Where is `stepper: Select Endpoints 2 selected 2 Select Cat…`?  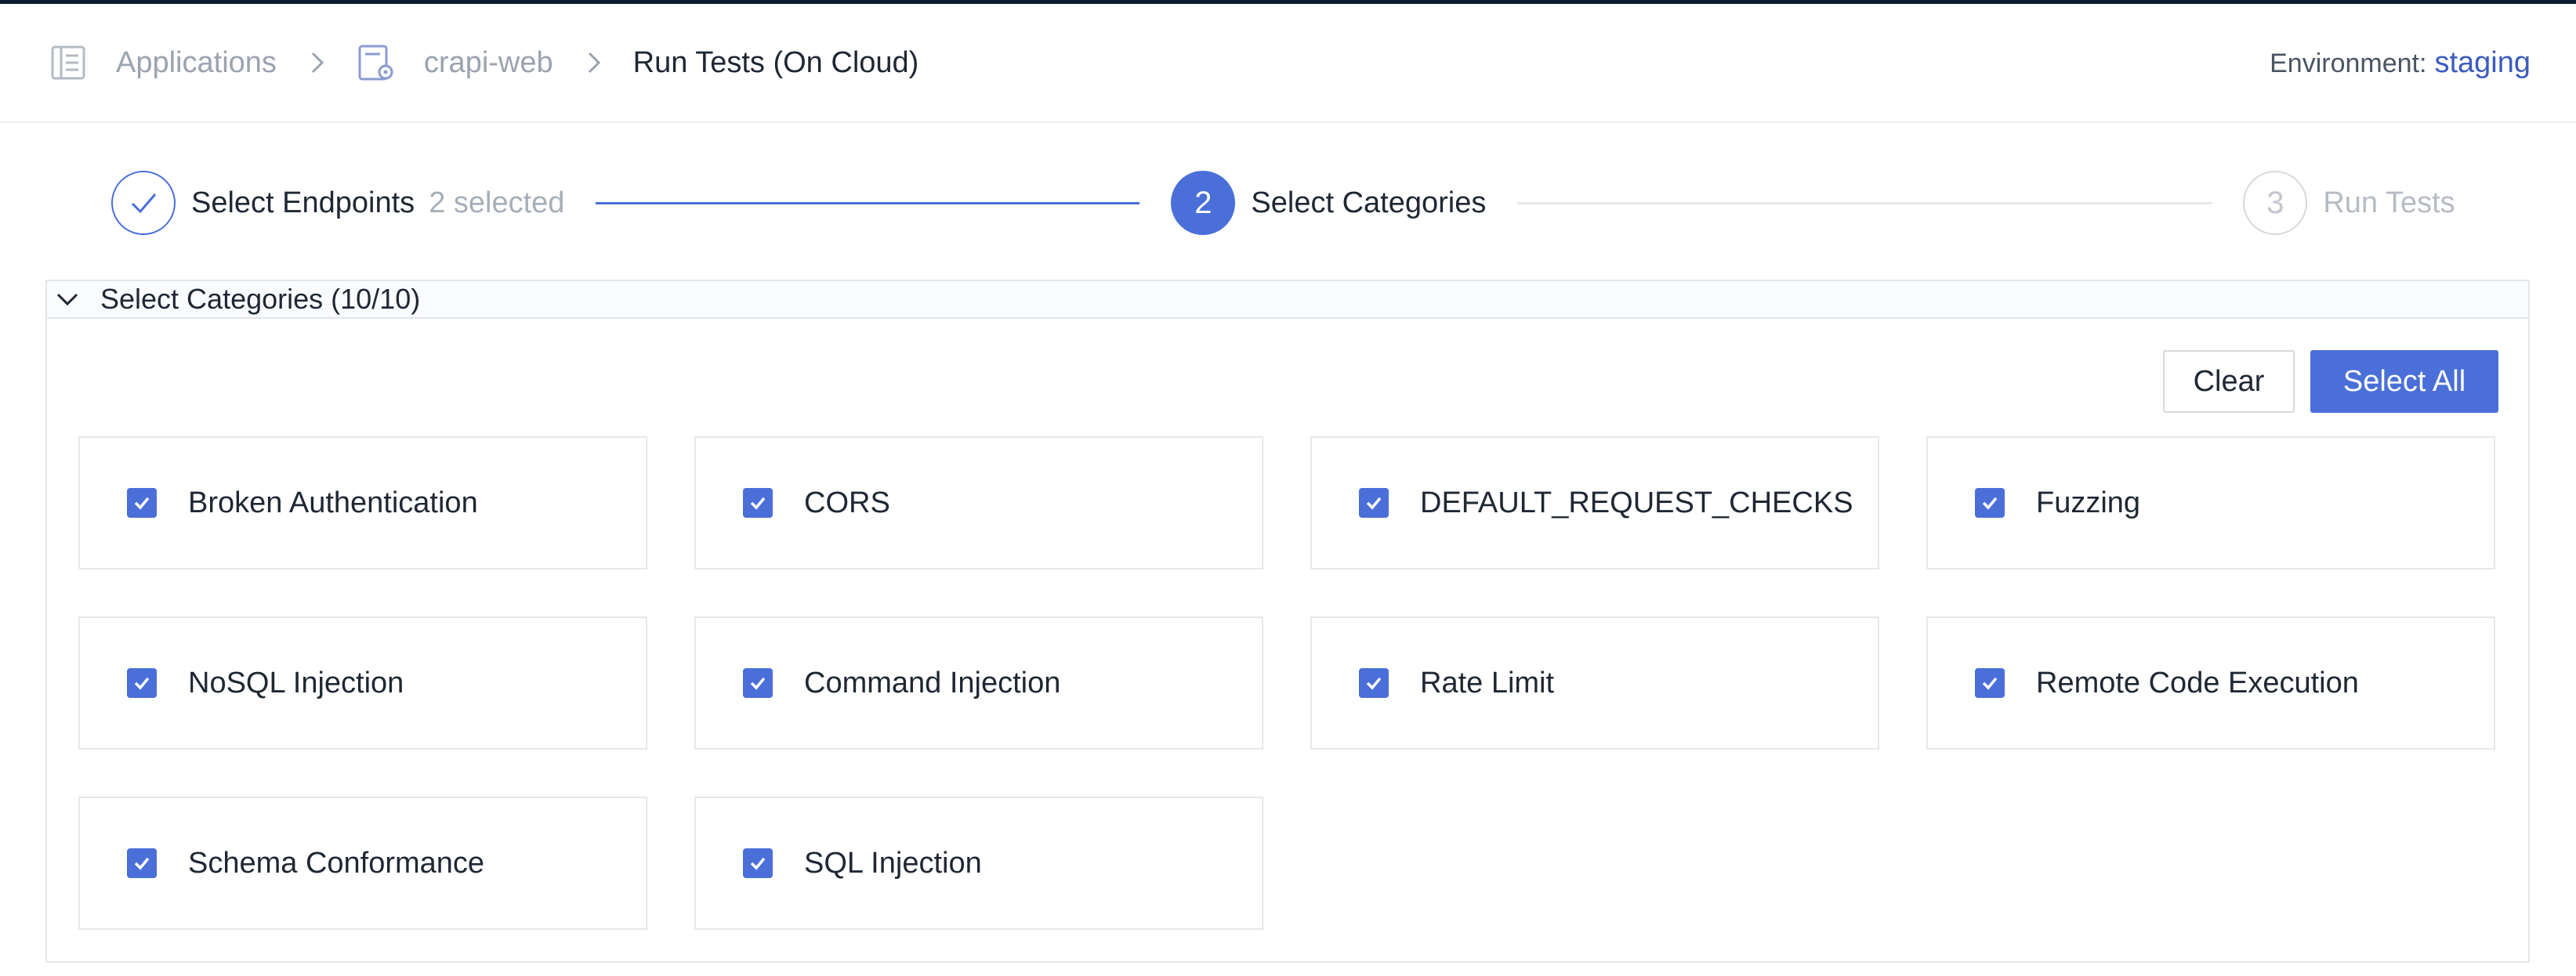
stepper: Select Endpoints 2 selected 2 Select Cat… is located at coordinates (1287, 203).